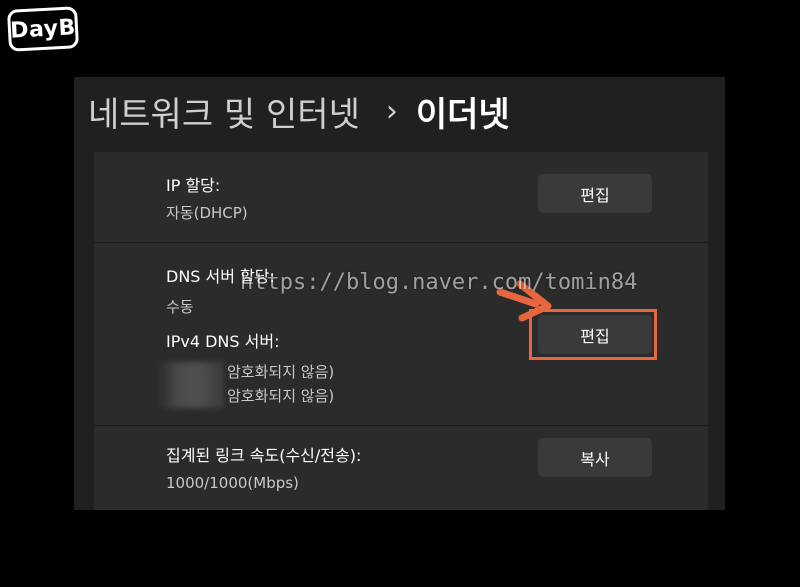  What do you see at coordinates (595, 457) in the screenshot?
I see `link-speed-copy-button: 복사` at bounding box center [595, 457].